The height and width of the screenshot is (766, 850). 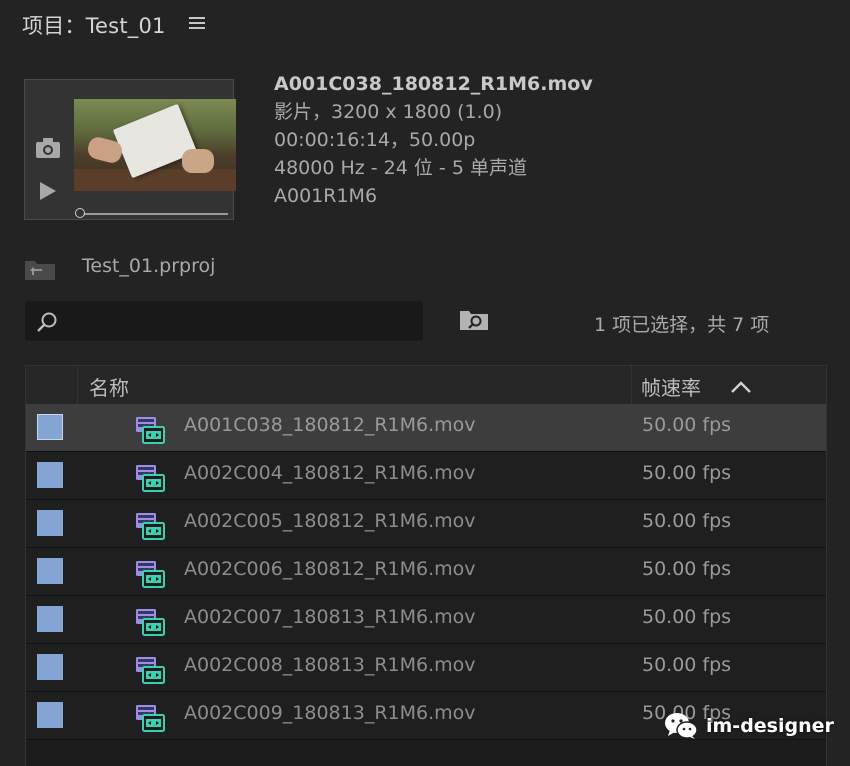 What do you see at coordinates (330, 713) in the screenshot?
I see `clip-name-cell: A002C009_180813_R1M6.mov` at bounding box center [330, 713].